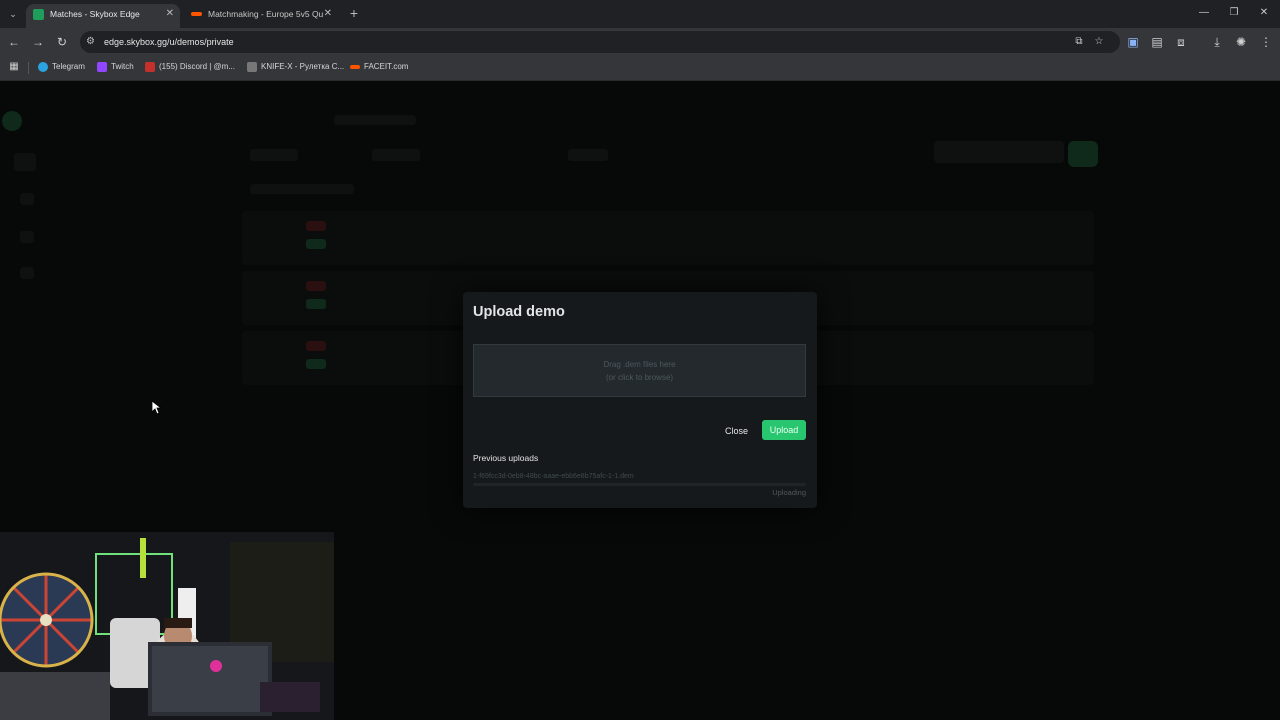 The width and height of the screenshot is (1280, 720). Describe the element at coordinates (1241, 42) in the screenshot. I see `profile-icon: ✺` at that location.